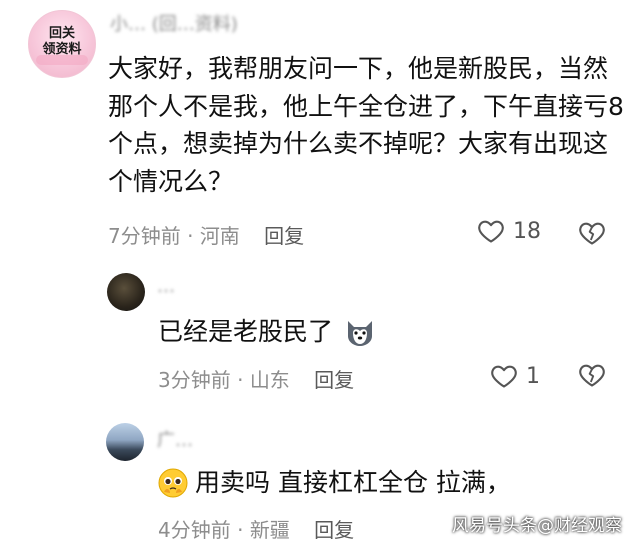 This screenshot has height=547, width=640. What do you see at coordinates (353, 482) in the screenshot?
I see `comment-text: 用卖吗 直接杠杠全仓 拉满，` at bounding box center [353, 482].